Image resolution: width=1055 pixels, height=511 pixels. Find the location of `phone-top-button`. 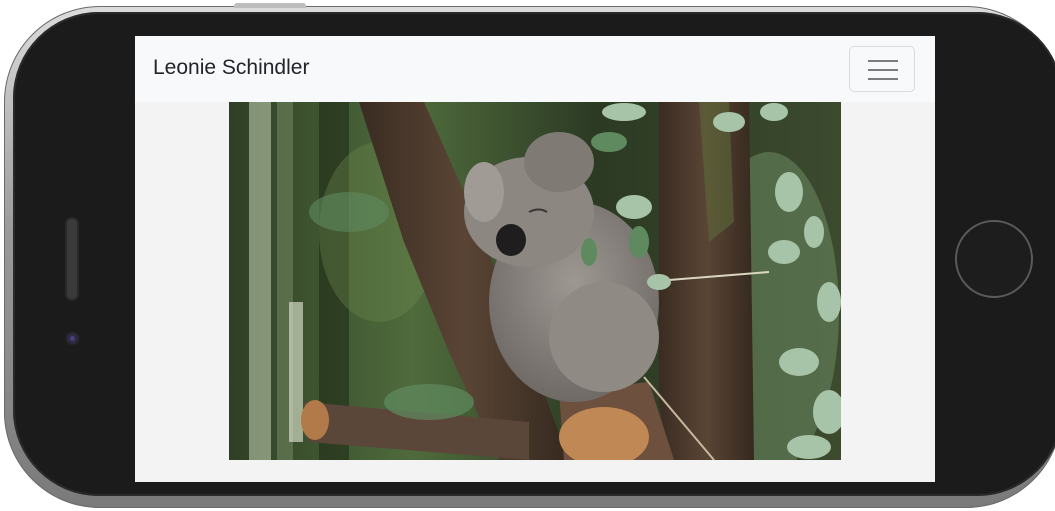

phone-top-button is located at coordinates (270, 5).